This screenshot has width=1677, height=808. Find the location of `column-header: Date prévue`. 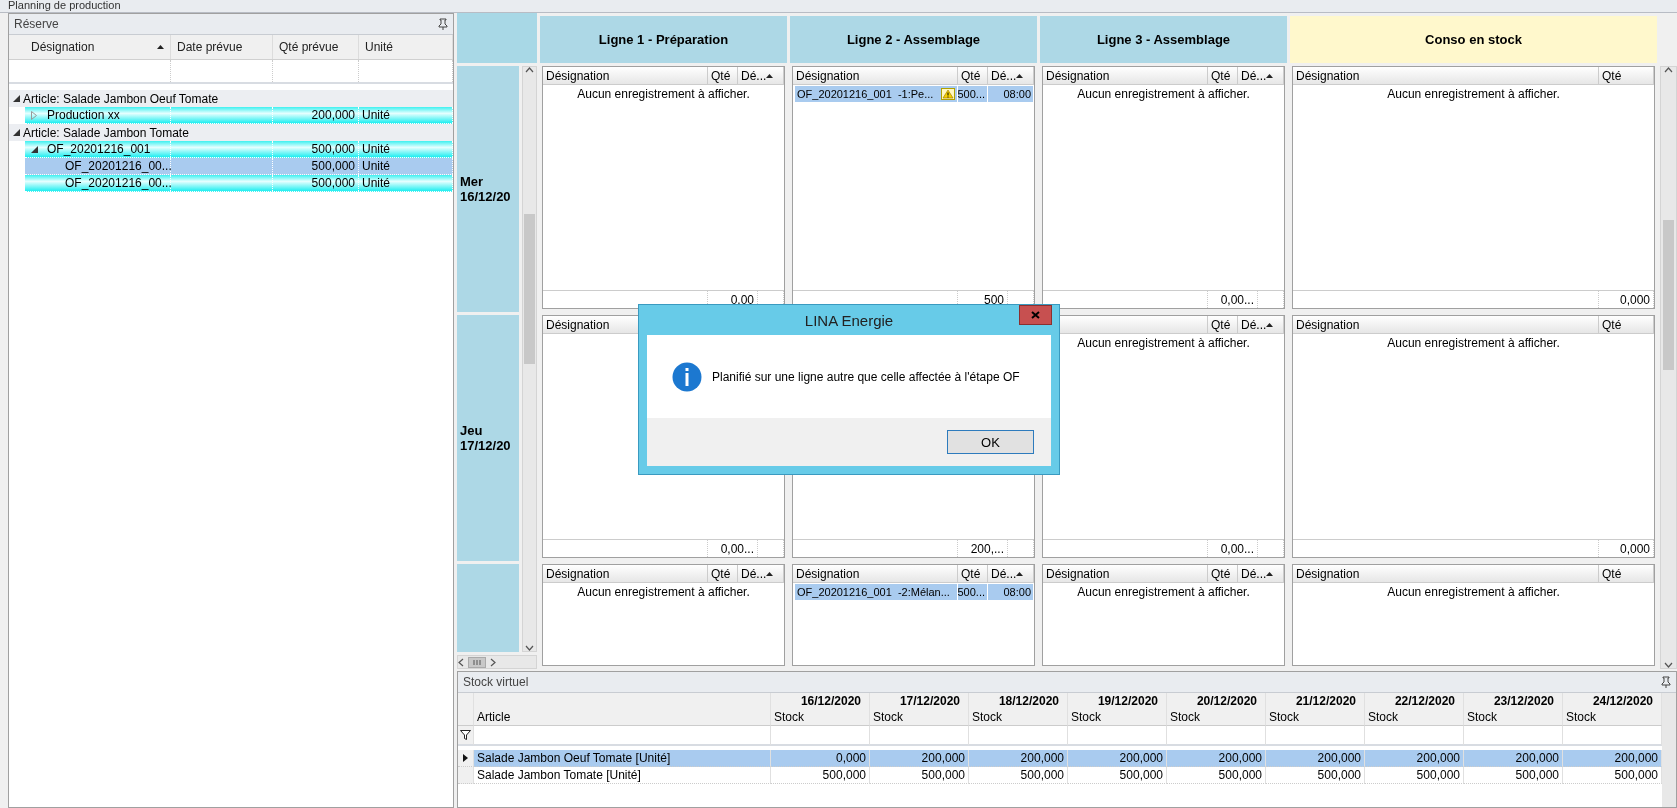

column-header: Date prévue is located at coordinates (222, 47).